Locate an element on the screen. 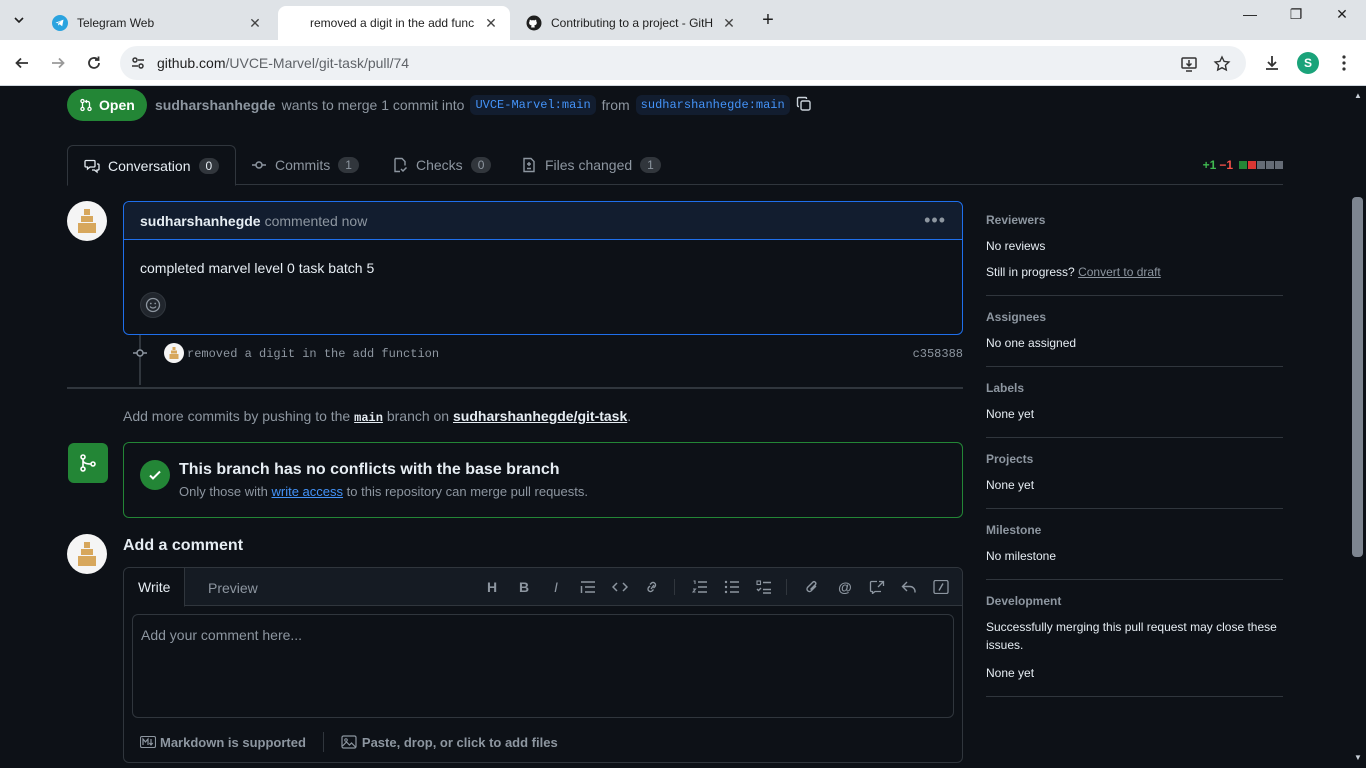 The image size is (1366, 768). reload-button is located at coordinates (94, 63).